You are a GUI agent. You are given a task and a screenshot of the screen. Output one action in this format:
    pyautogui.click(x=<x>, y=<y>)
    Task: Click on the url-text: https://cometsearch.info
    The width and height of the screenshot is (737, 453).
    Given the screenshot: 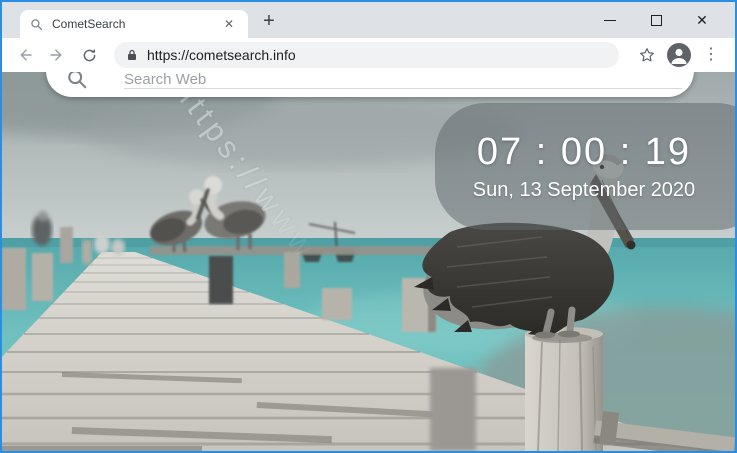 What is the action you would take?
    pyautogui.click(x=221, y=55)
    